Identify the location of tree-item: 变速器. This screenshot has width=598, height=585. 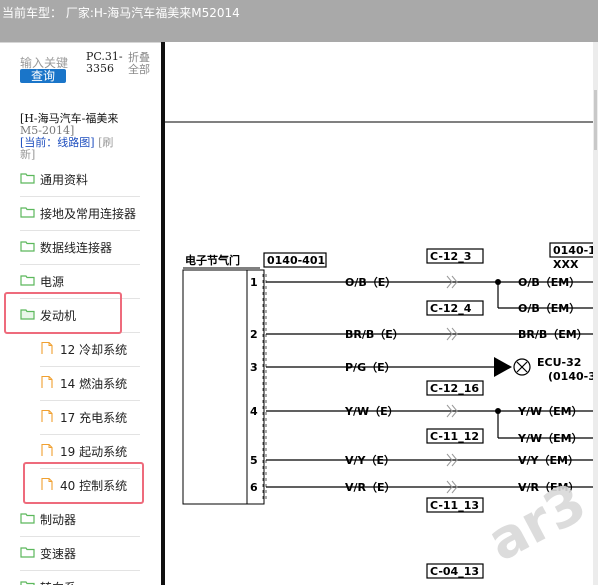
(80, 553).